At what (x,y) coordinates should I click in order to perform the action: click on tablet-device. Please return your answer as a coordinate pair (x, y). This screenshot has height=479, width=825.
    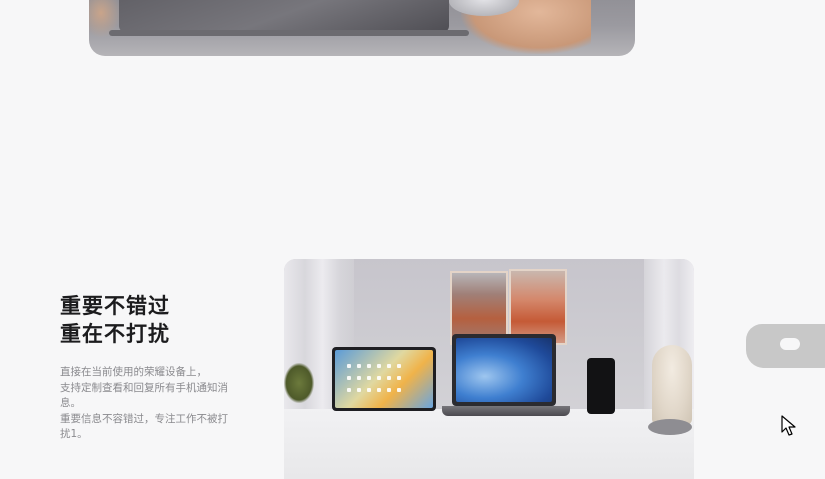
    Looking at the image, I should click on (384, 379).